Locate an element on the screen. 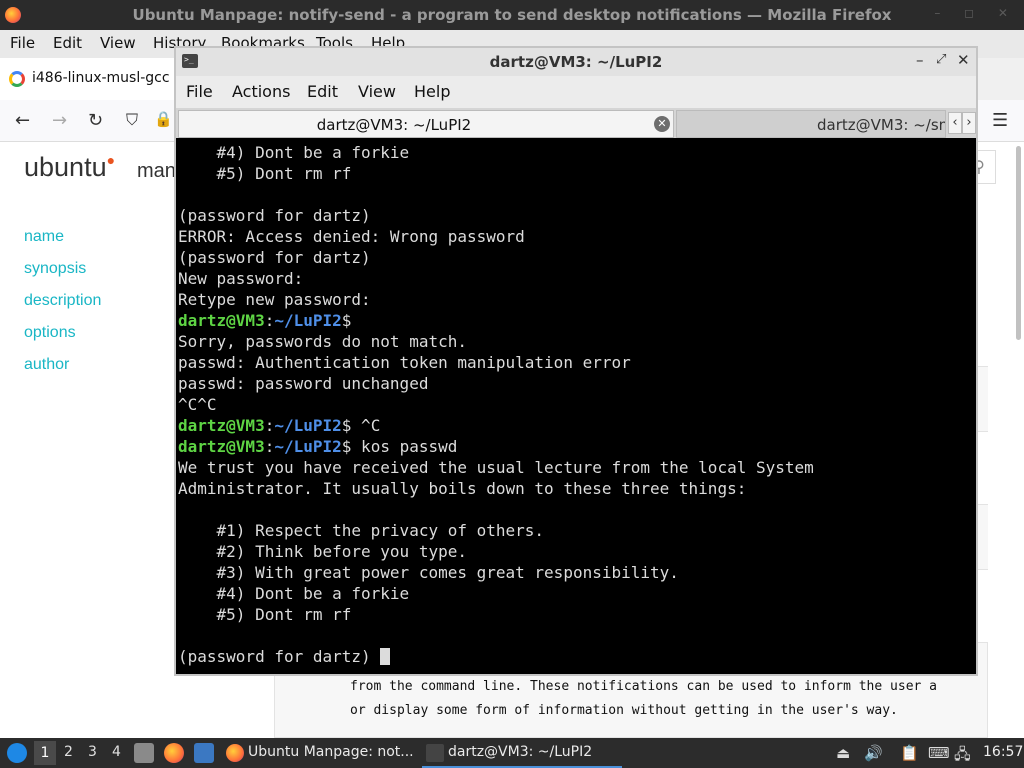 Image resolution: width=1024 pixels, height=768 pixels. term-menu-help: Help is located at coordinates (432, 91).